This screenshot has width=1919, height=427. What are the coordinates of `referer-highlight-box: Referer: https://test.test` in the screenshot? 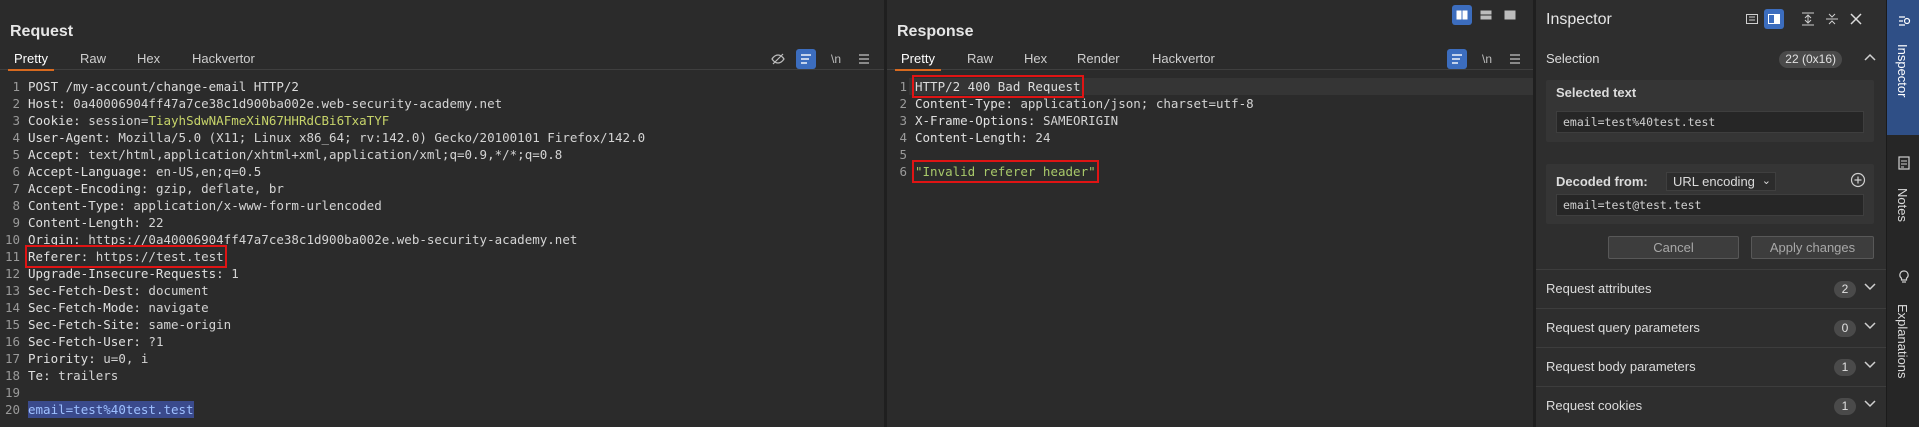 It's located at (126, 256).